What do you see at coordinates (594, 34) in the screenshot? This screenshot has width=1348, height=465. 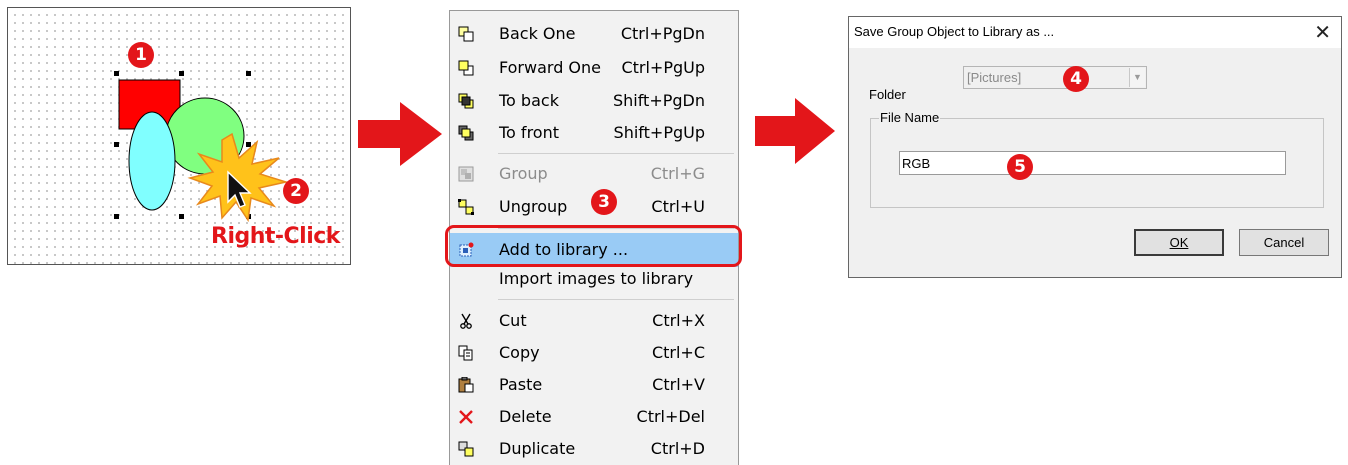 I see `menu-item-back-one: Back One Ctrl+PgDn` at bounding box center [594, 34].